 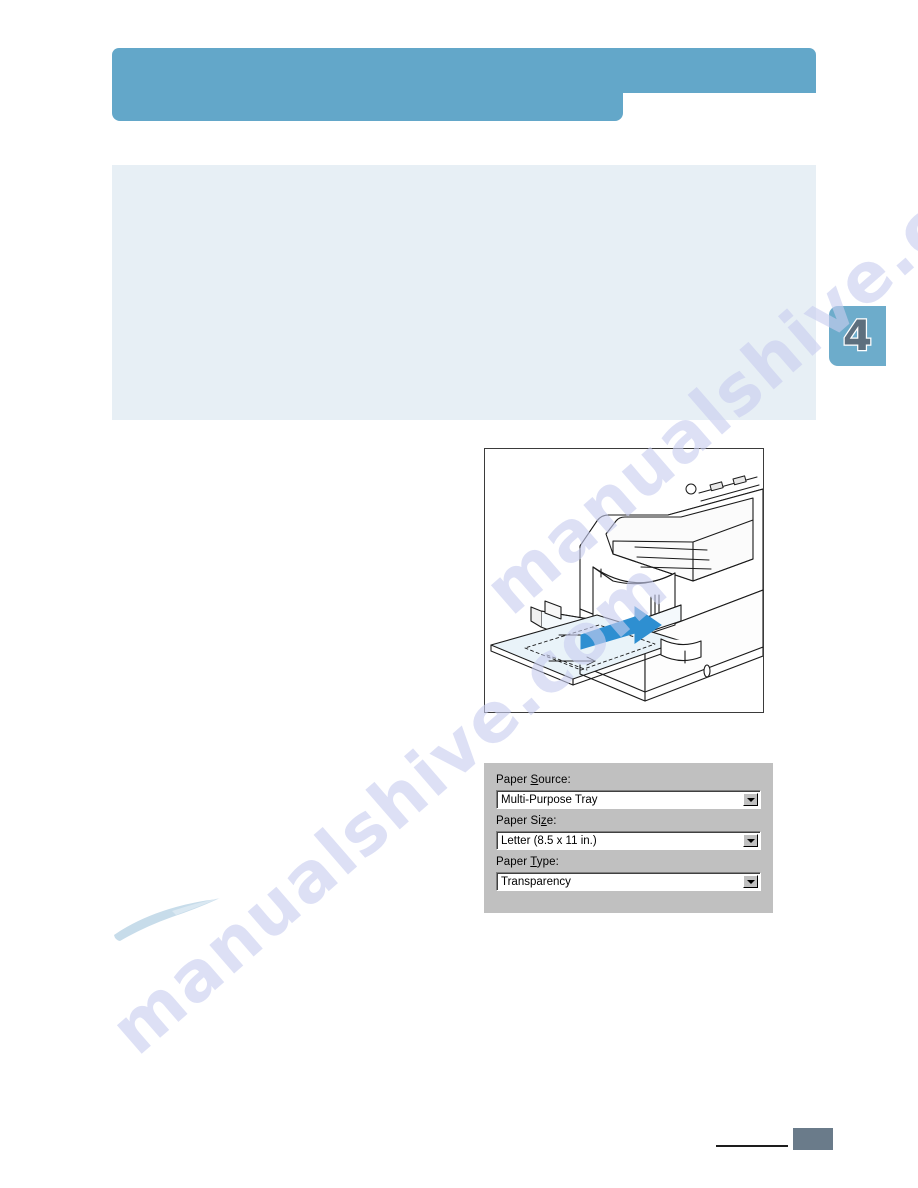 I want to click on paper-size-select: Letter (8.5 x 11 in.), so click(x=628, y=840).